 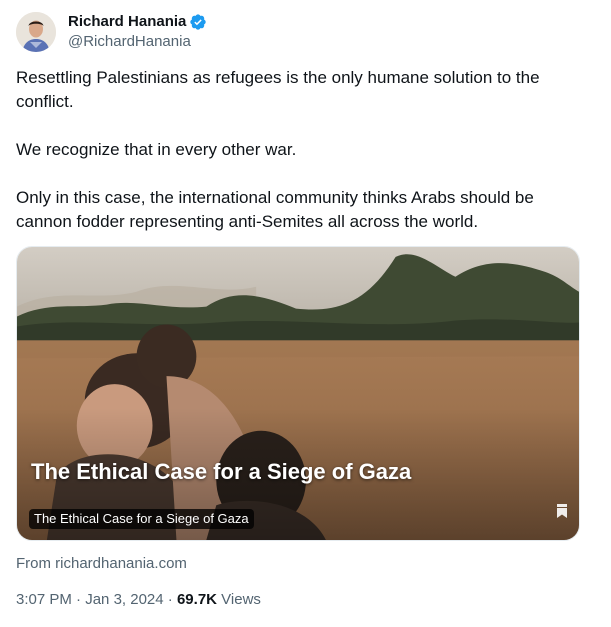 What do you see at coordinates (196, 599) in the screenshot?
I see `views-count: 69.7K` at bounding box center [196, 599].